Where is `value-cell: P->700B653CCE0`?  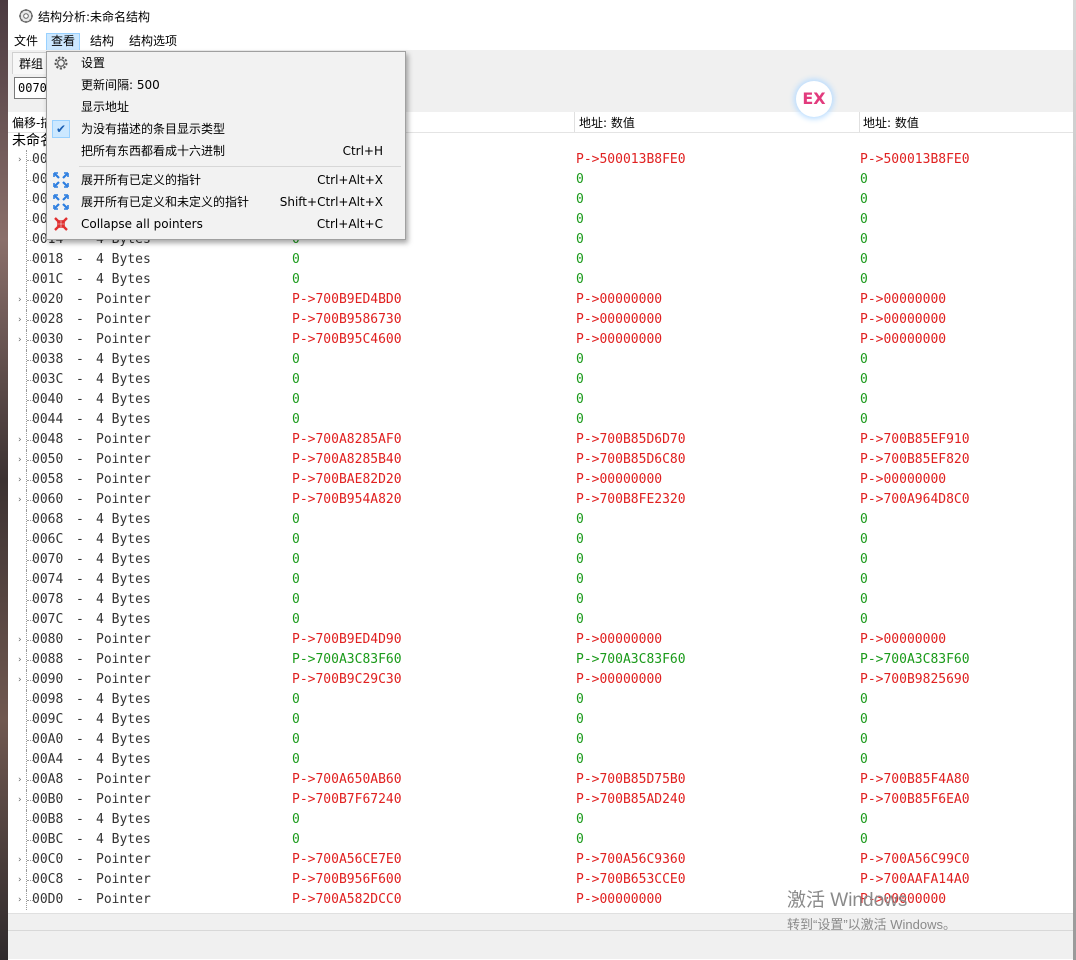 value-cell: P->700B653CCE0 is located at coordinates (631, 880).